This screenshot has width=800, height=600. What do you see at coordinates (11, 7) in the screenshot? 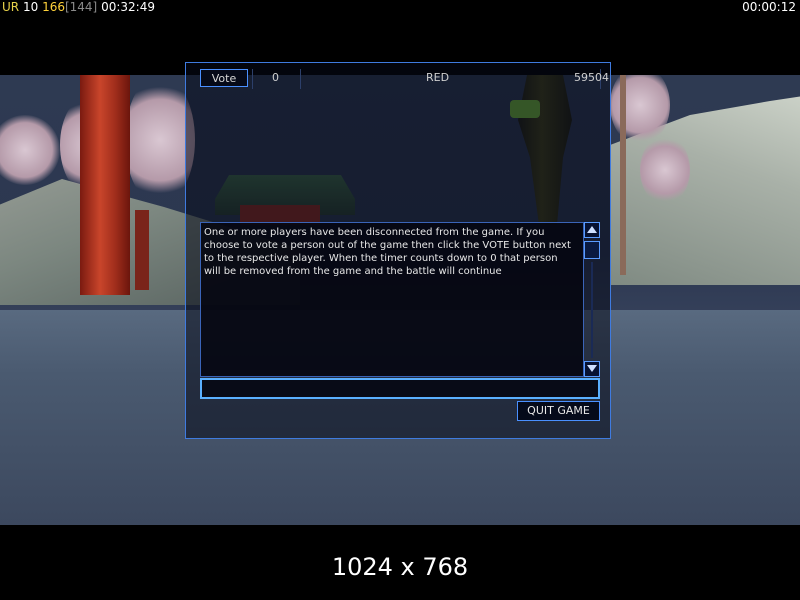
I see `hud-team-code: UR` at bounding box center [11, 7].